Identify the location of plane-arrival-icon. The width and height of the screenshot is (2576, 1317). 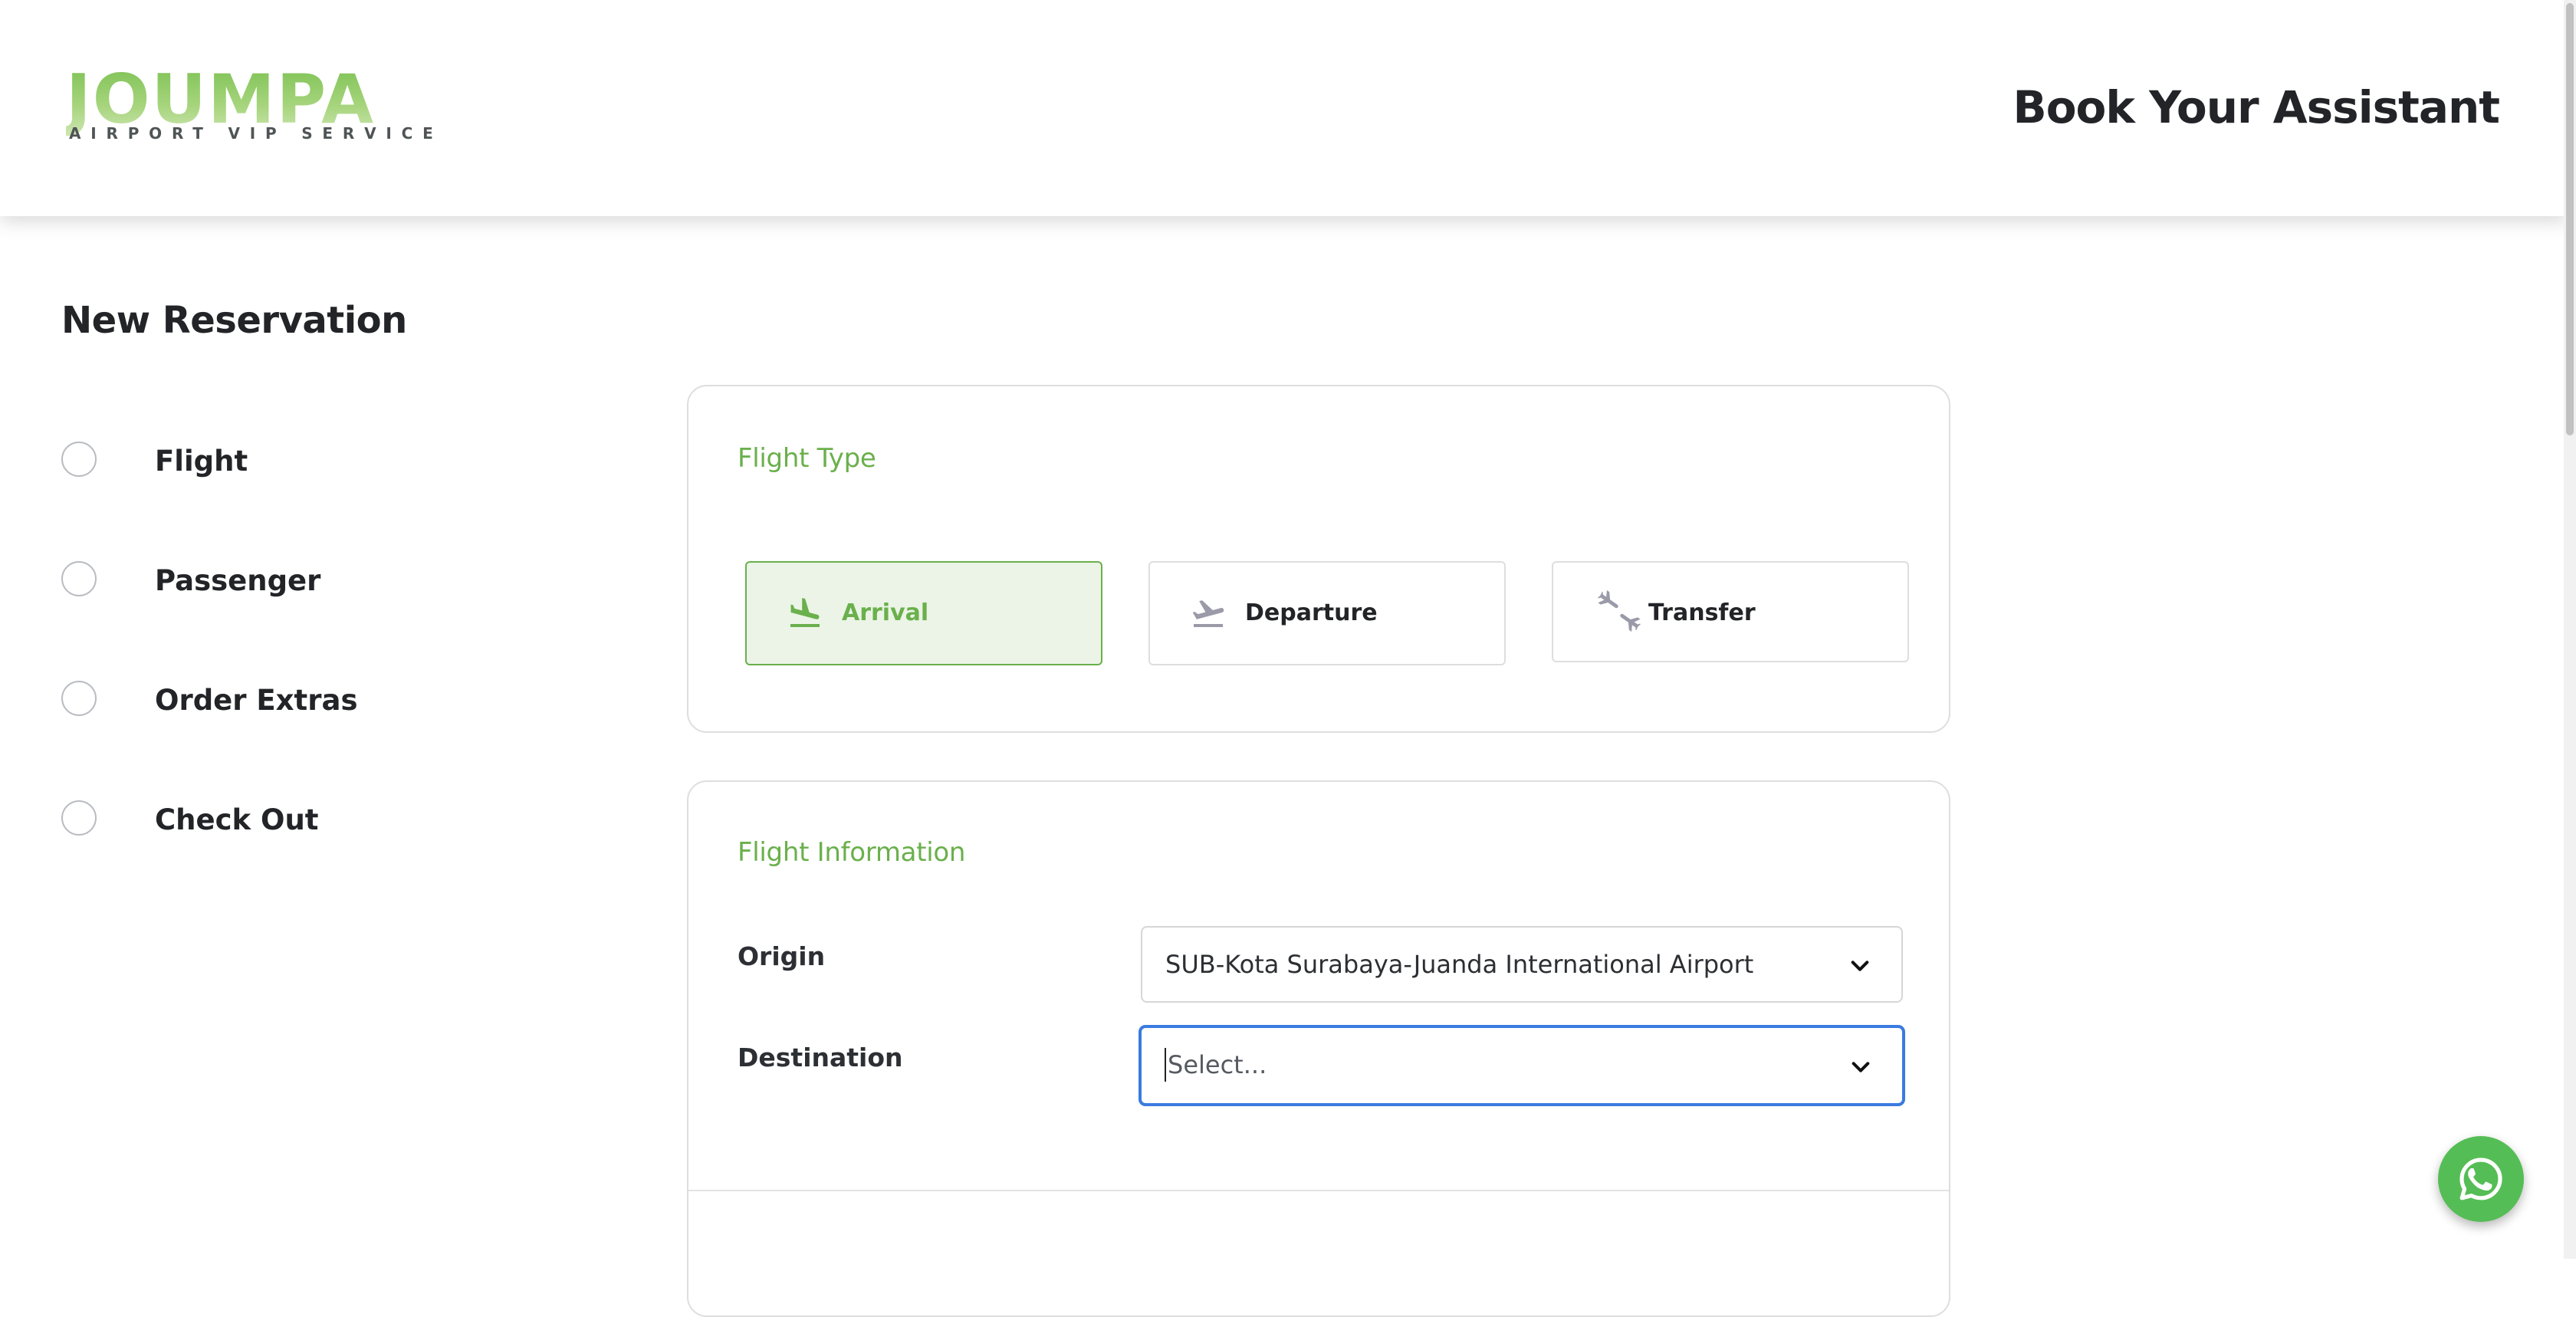
(805, 613).